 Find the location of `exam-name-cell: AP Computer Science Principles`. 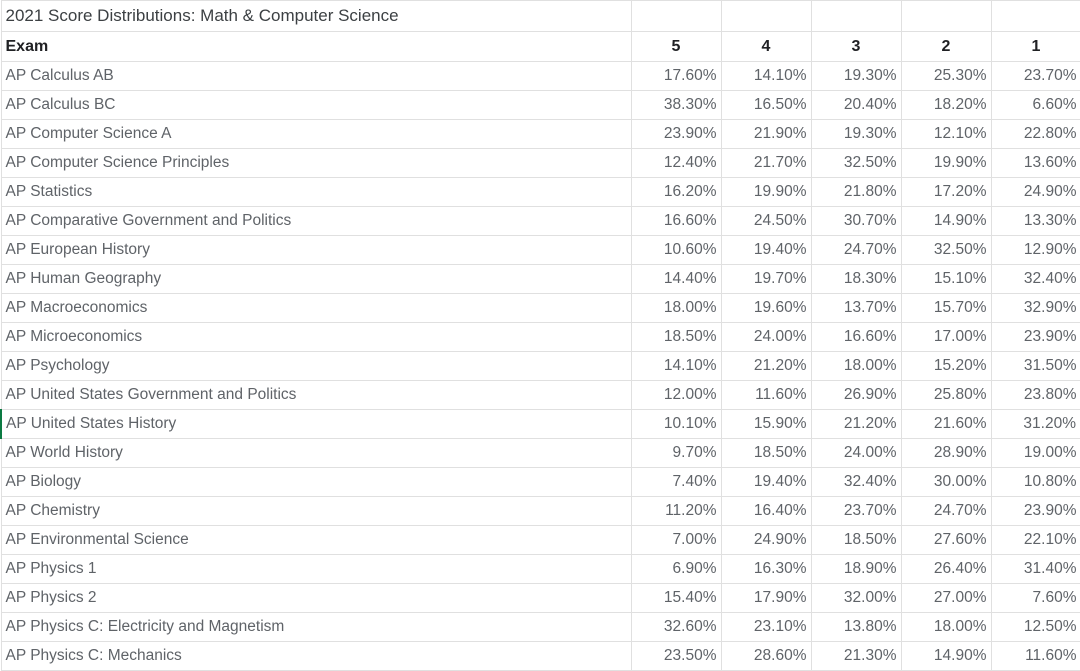

exam-name-cell: AP Computer Science Principles is located at coordinates (316, 163).